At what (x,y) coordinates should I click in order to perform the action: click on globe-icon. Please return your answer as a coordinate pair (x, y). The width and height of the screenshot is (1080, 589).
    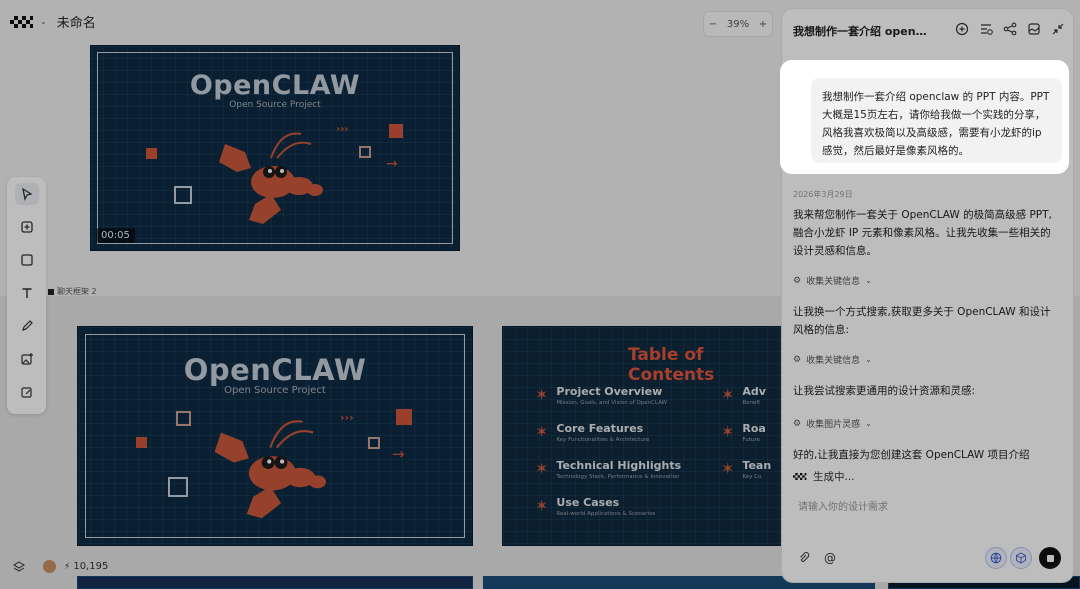
    Looking at the image, I should click on (996, 558).